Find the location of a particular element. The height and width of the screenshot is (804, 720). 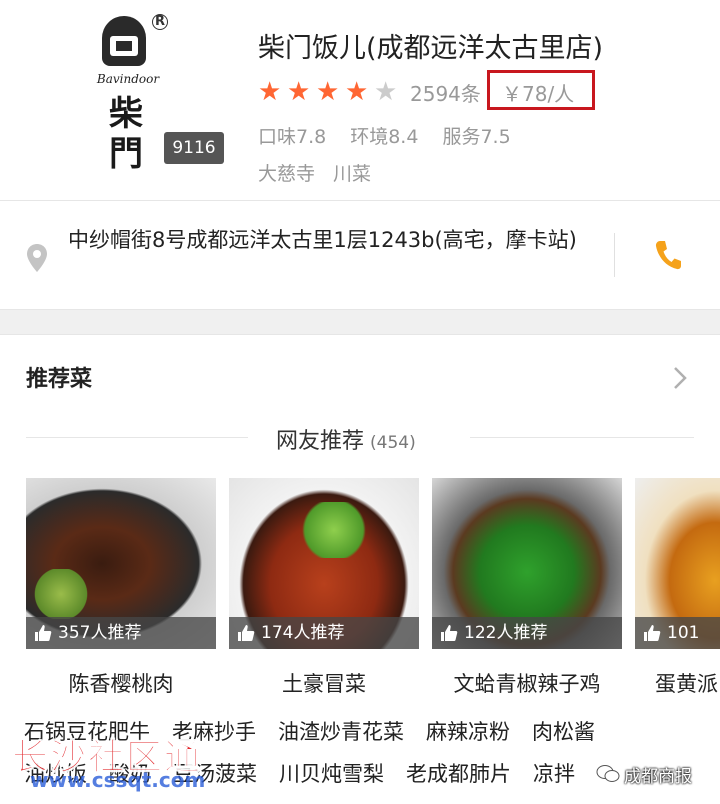

dish-card: 357人推荐 is located at coordinates (121, 563).